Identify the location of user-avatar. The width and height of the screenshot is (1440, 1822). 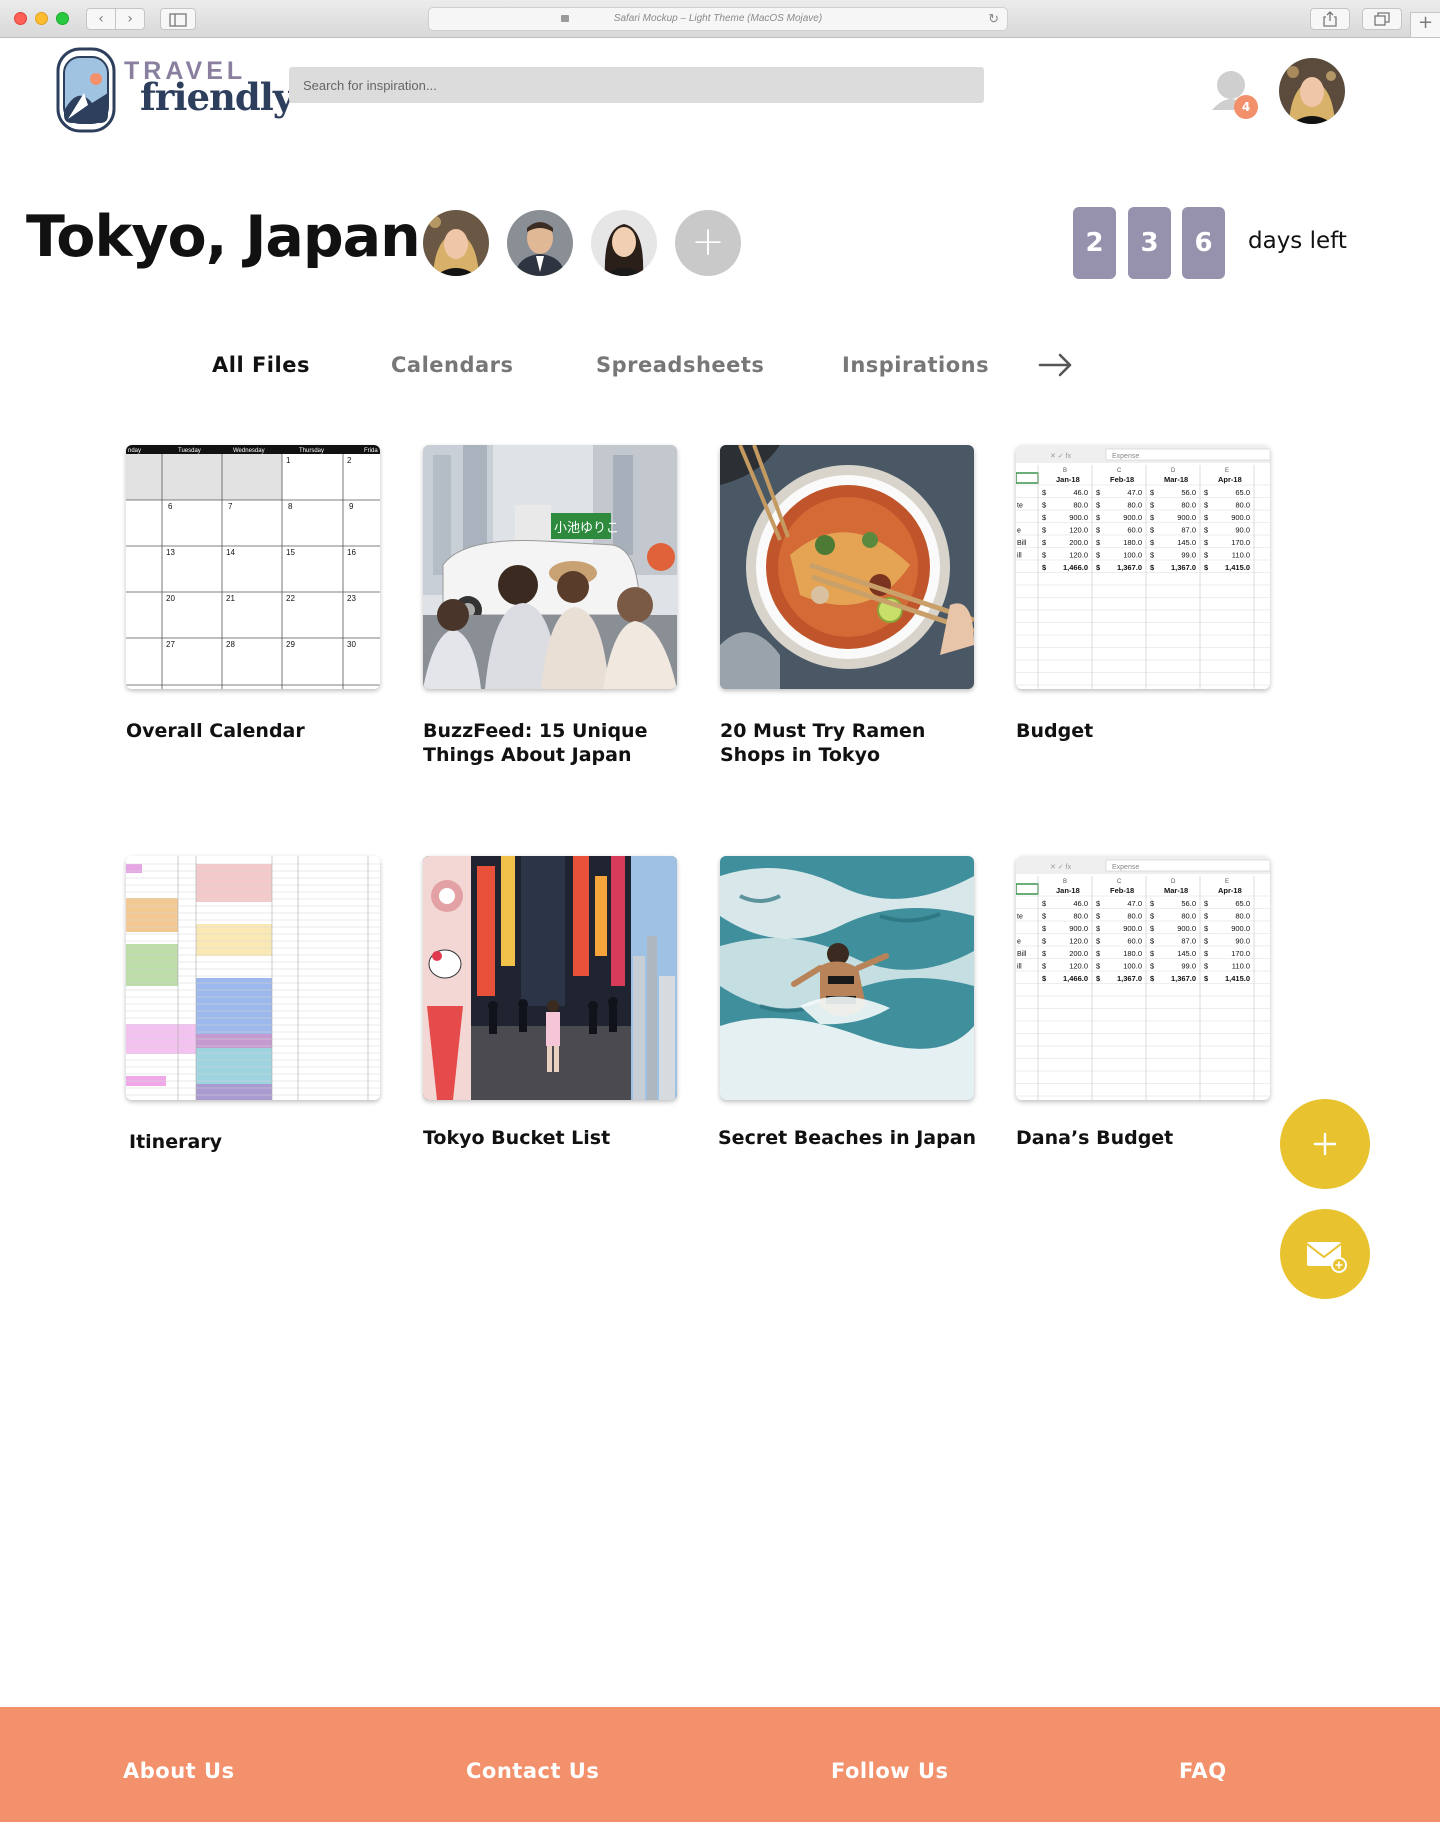
(1312, 91).